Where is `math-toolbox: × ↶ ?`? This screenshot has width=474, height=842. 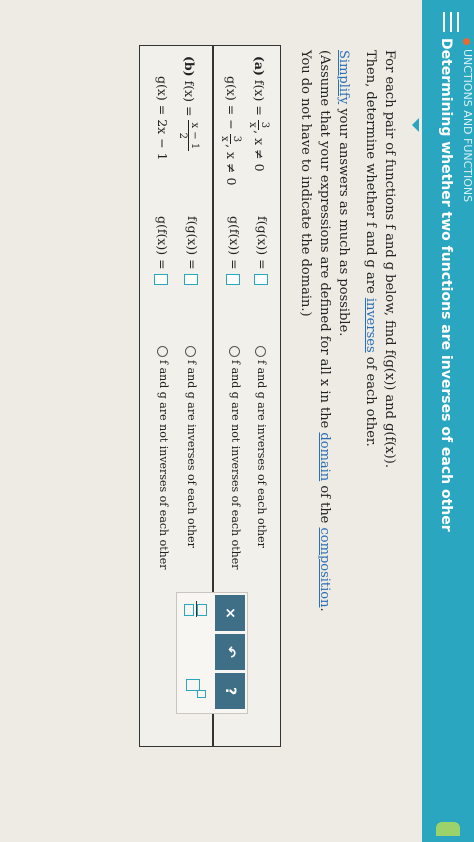 math-toolbox: × ↶ ? is located at coordinates (212, 653).